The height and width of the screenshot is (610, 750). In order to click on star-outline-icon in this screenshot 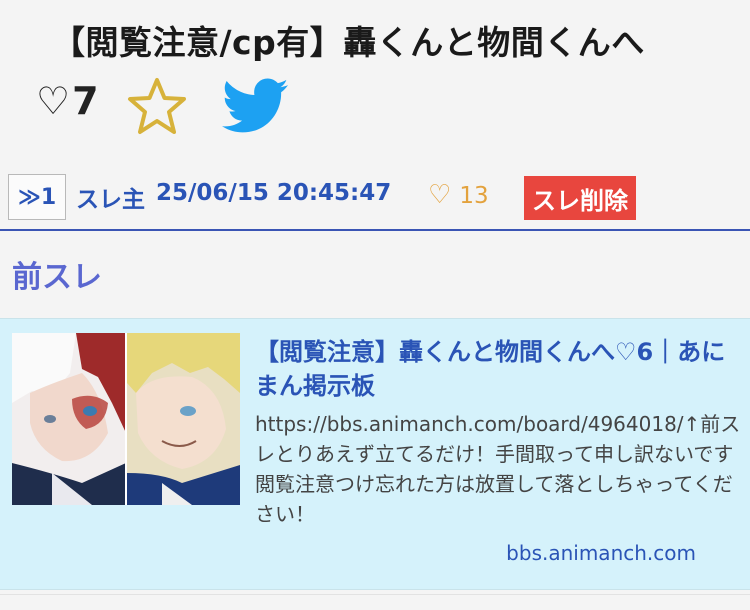, I will do `click(157, 106)`.